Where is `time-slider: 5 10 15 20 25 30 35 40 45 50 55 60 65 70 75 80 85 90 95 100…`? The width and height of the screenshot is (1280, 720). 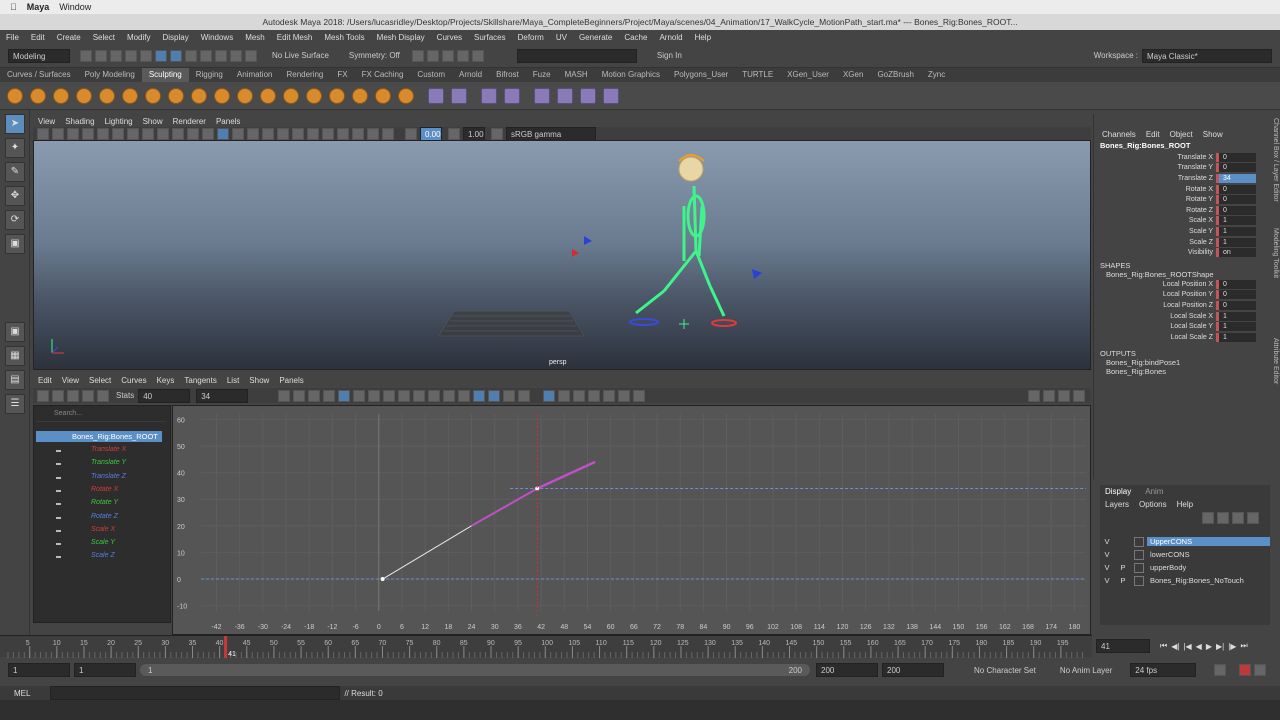
time-slider: 5 10 15 20 25 30 35 40 45 50 55 60 65 70 75 80 85 90 95 100… is located at coordinates (546, 646).